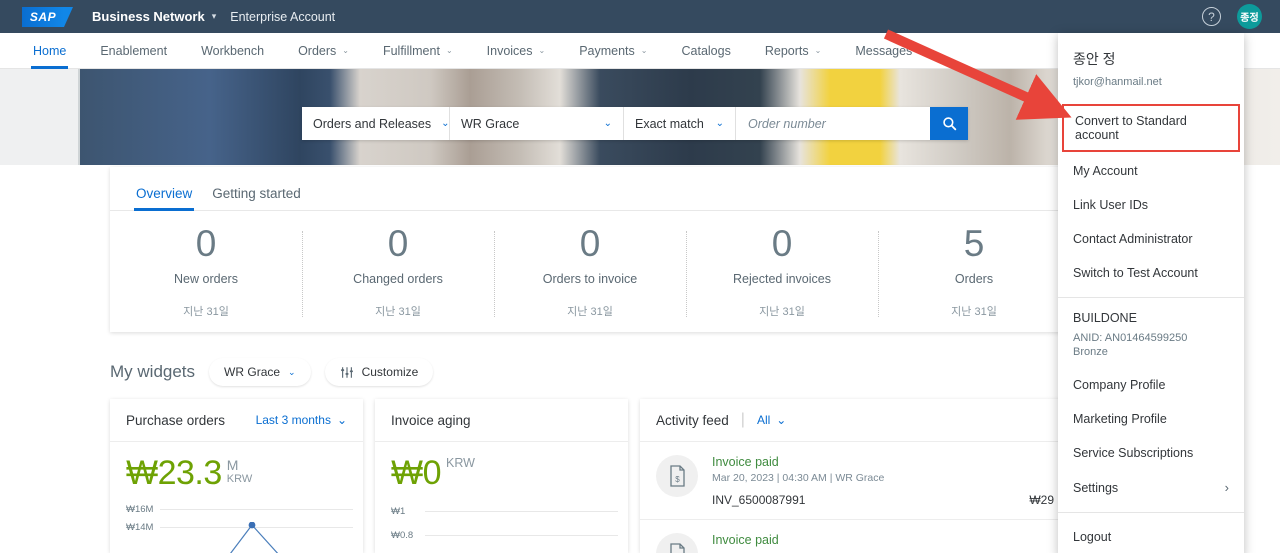 Image resolution: width=1280 pixels, height=553 pixels. Describe the element at coordinates (47, 16) in the screenshot. I see `sap-logo: SAP` at that location.